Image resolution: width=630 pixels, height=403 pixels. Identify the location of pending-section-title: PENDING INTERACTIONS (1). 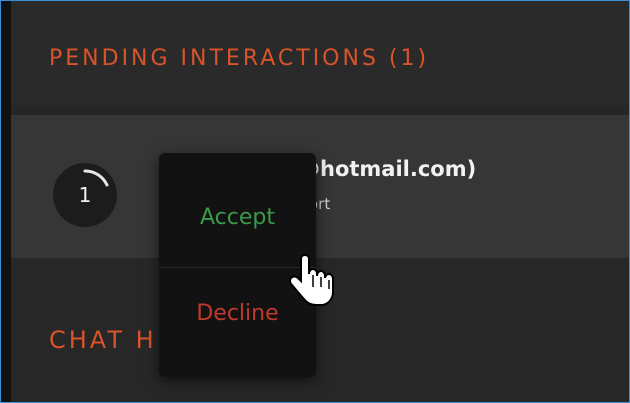
(239, 58).